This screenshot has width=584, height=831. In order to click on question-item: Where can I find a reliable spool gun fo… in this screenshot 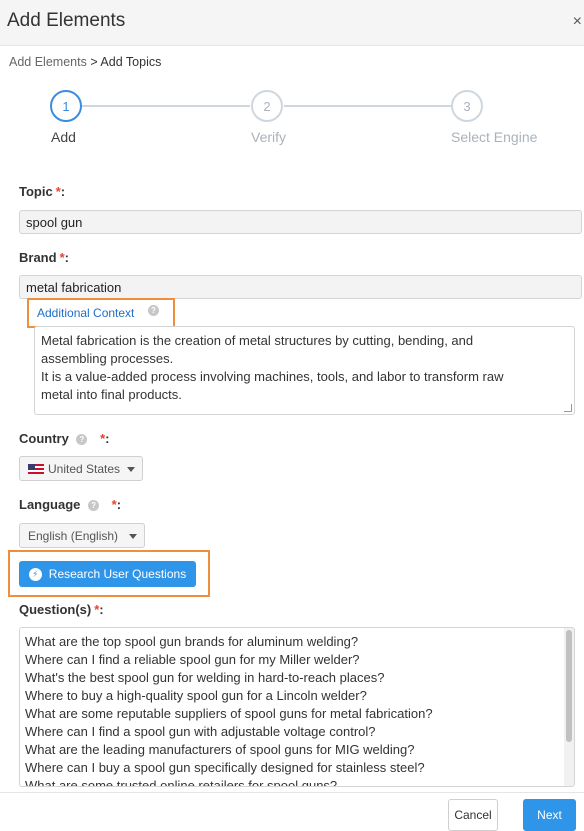, I will do `click(192, 659)`.